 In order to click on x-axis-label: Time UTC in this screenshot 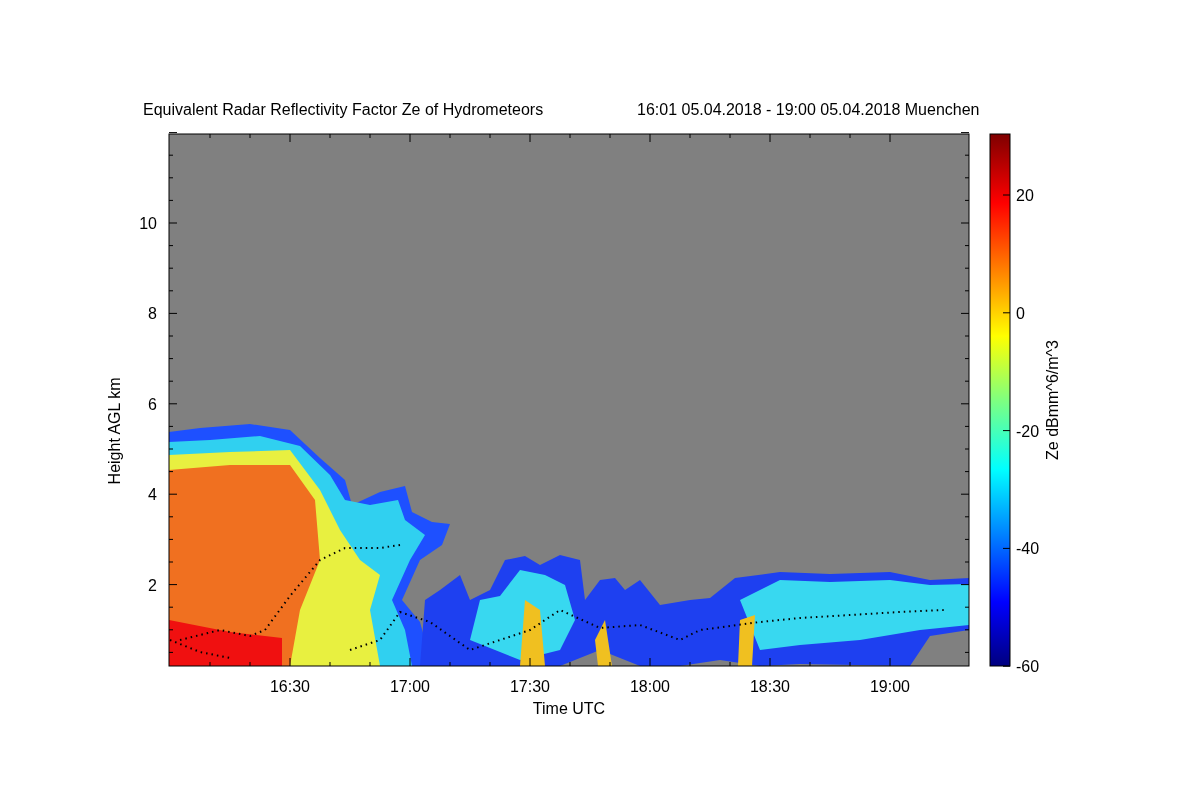, I will do `click(569, 708)`.